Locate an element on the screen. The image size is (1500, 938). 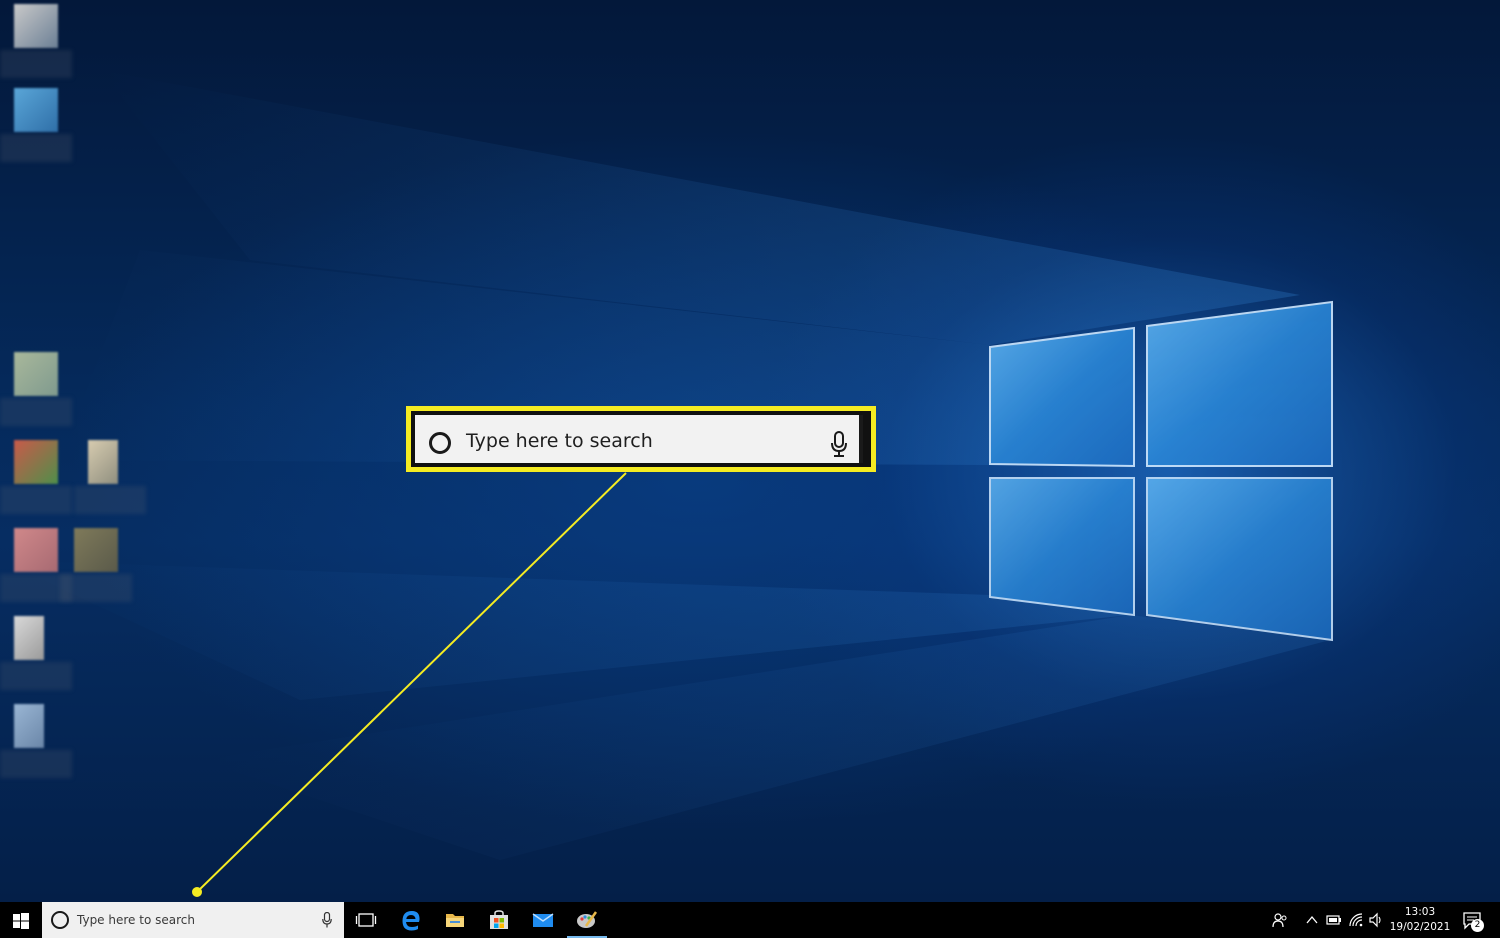
desktop-icon-recycle-bin is located at coordinates (36, 41).